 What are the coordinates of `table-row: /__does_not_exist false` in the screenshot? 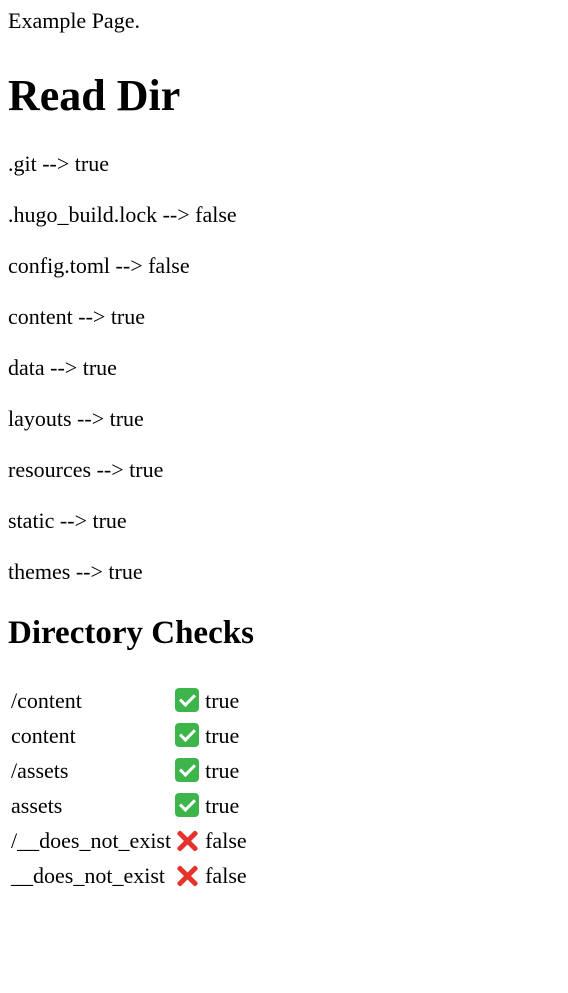 It's located at (129, 840).